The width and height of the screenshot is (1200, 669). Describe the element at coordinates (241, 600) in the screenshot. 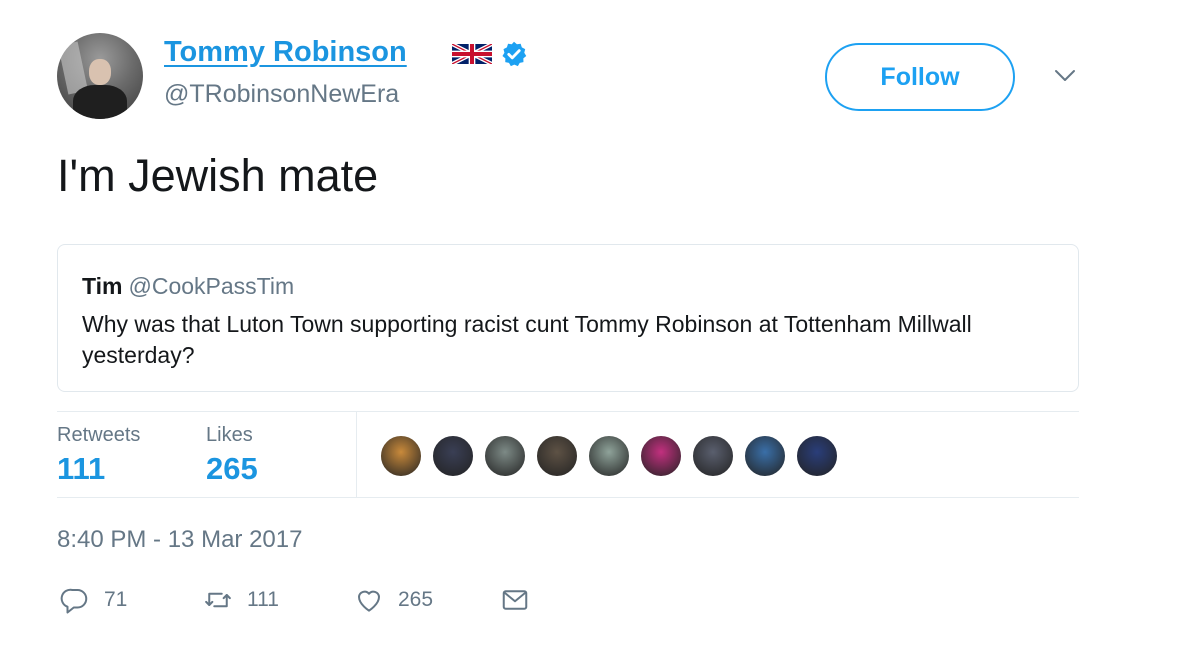

I see `retweet-button: 111` at that location.